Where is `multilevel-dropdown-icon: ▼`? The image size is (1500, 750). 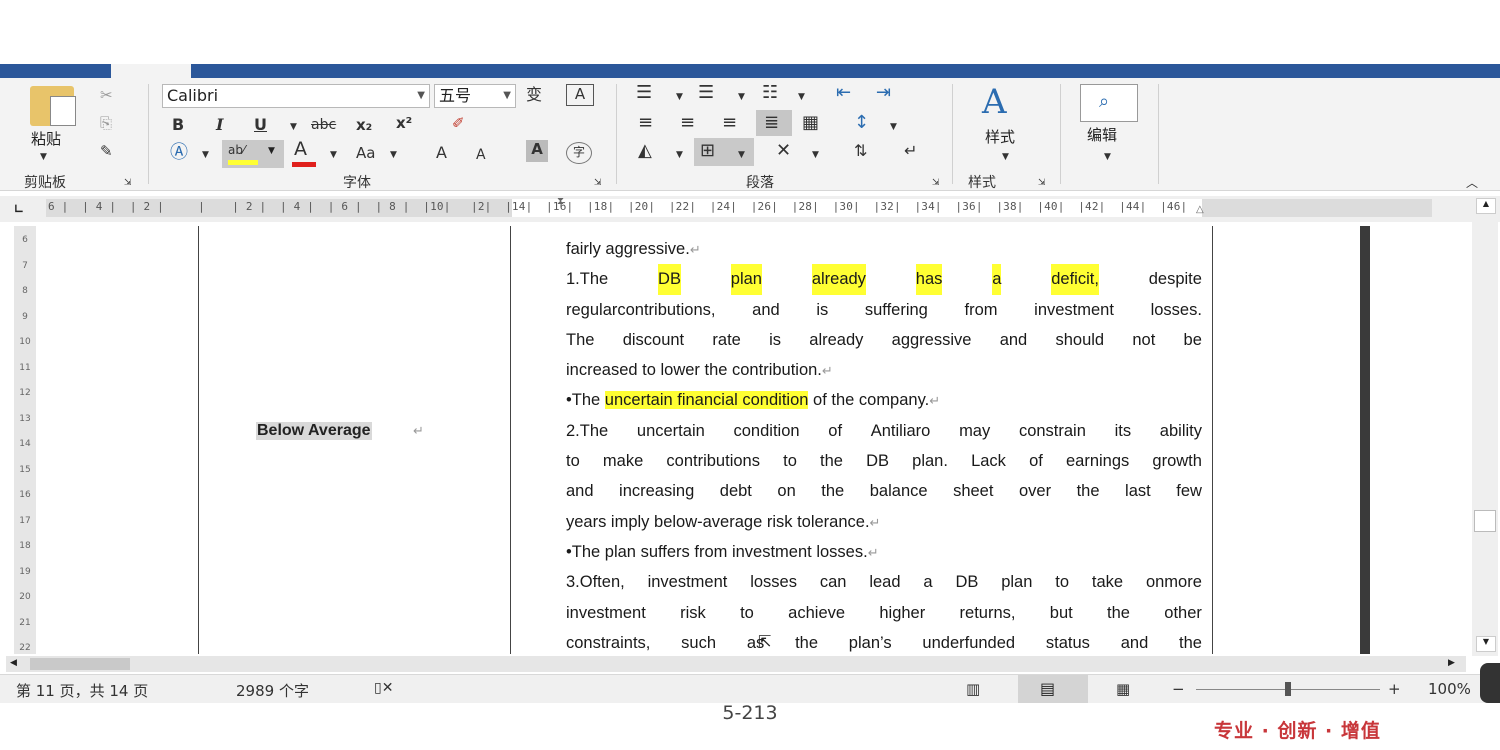
multilevel-dropdown-icon: ▼ is located at coordinates (801, 97).